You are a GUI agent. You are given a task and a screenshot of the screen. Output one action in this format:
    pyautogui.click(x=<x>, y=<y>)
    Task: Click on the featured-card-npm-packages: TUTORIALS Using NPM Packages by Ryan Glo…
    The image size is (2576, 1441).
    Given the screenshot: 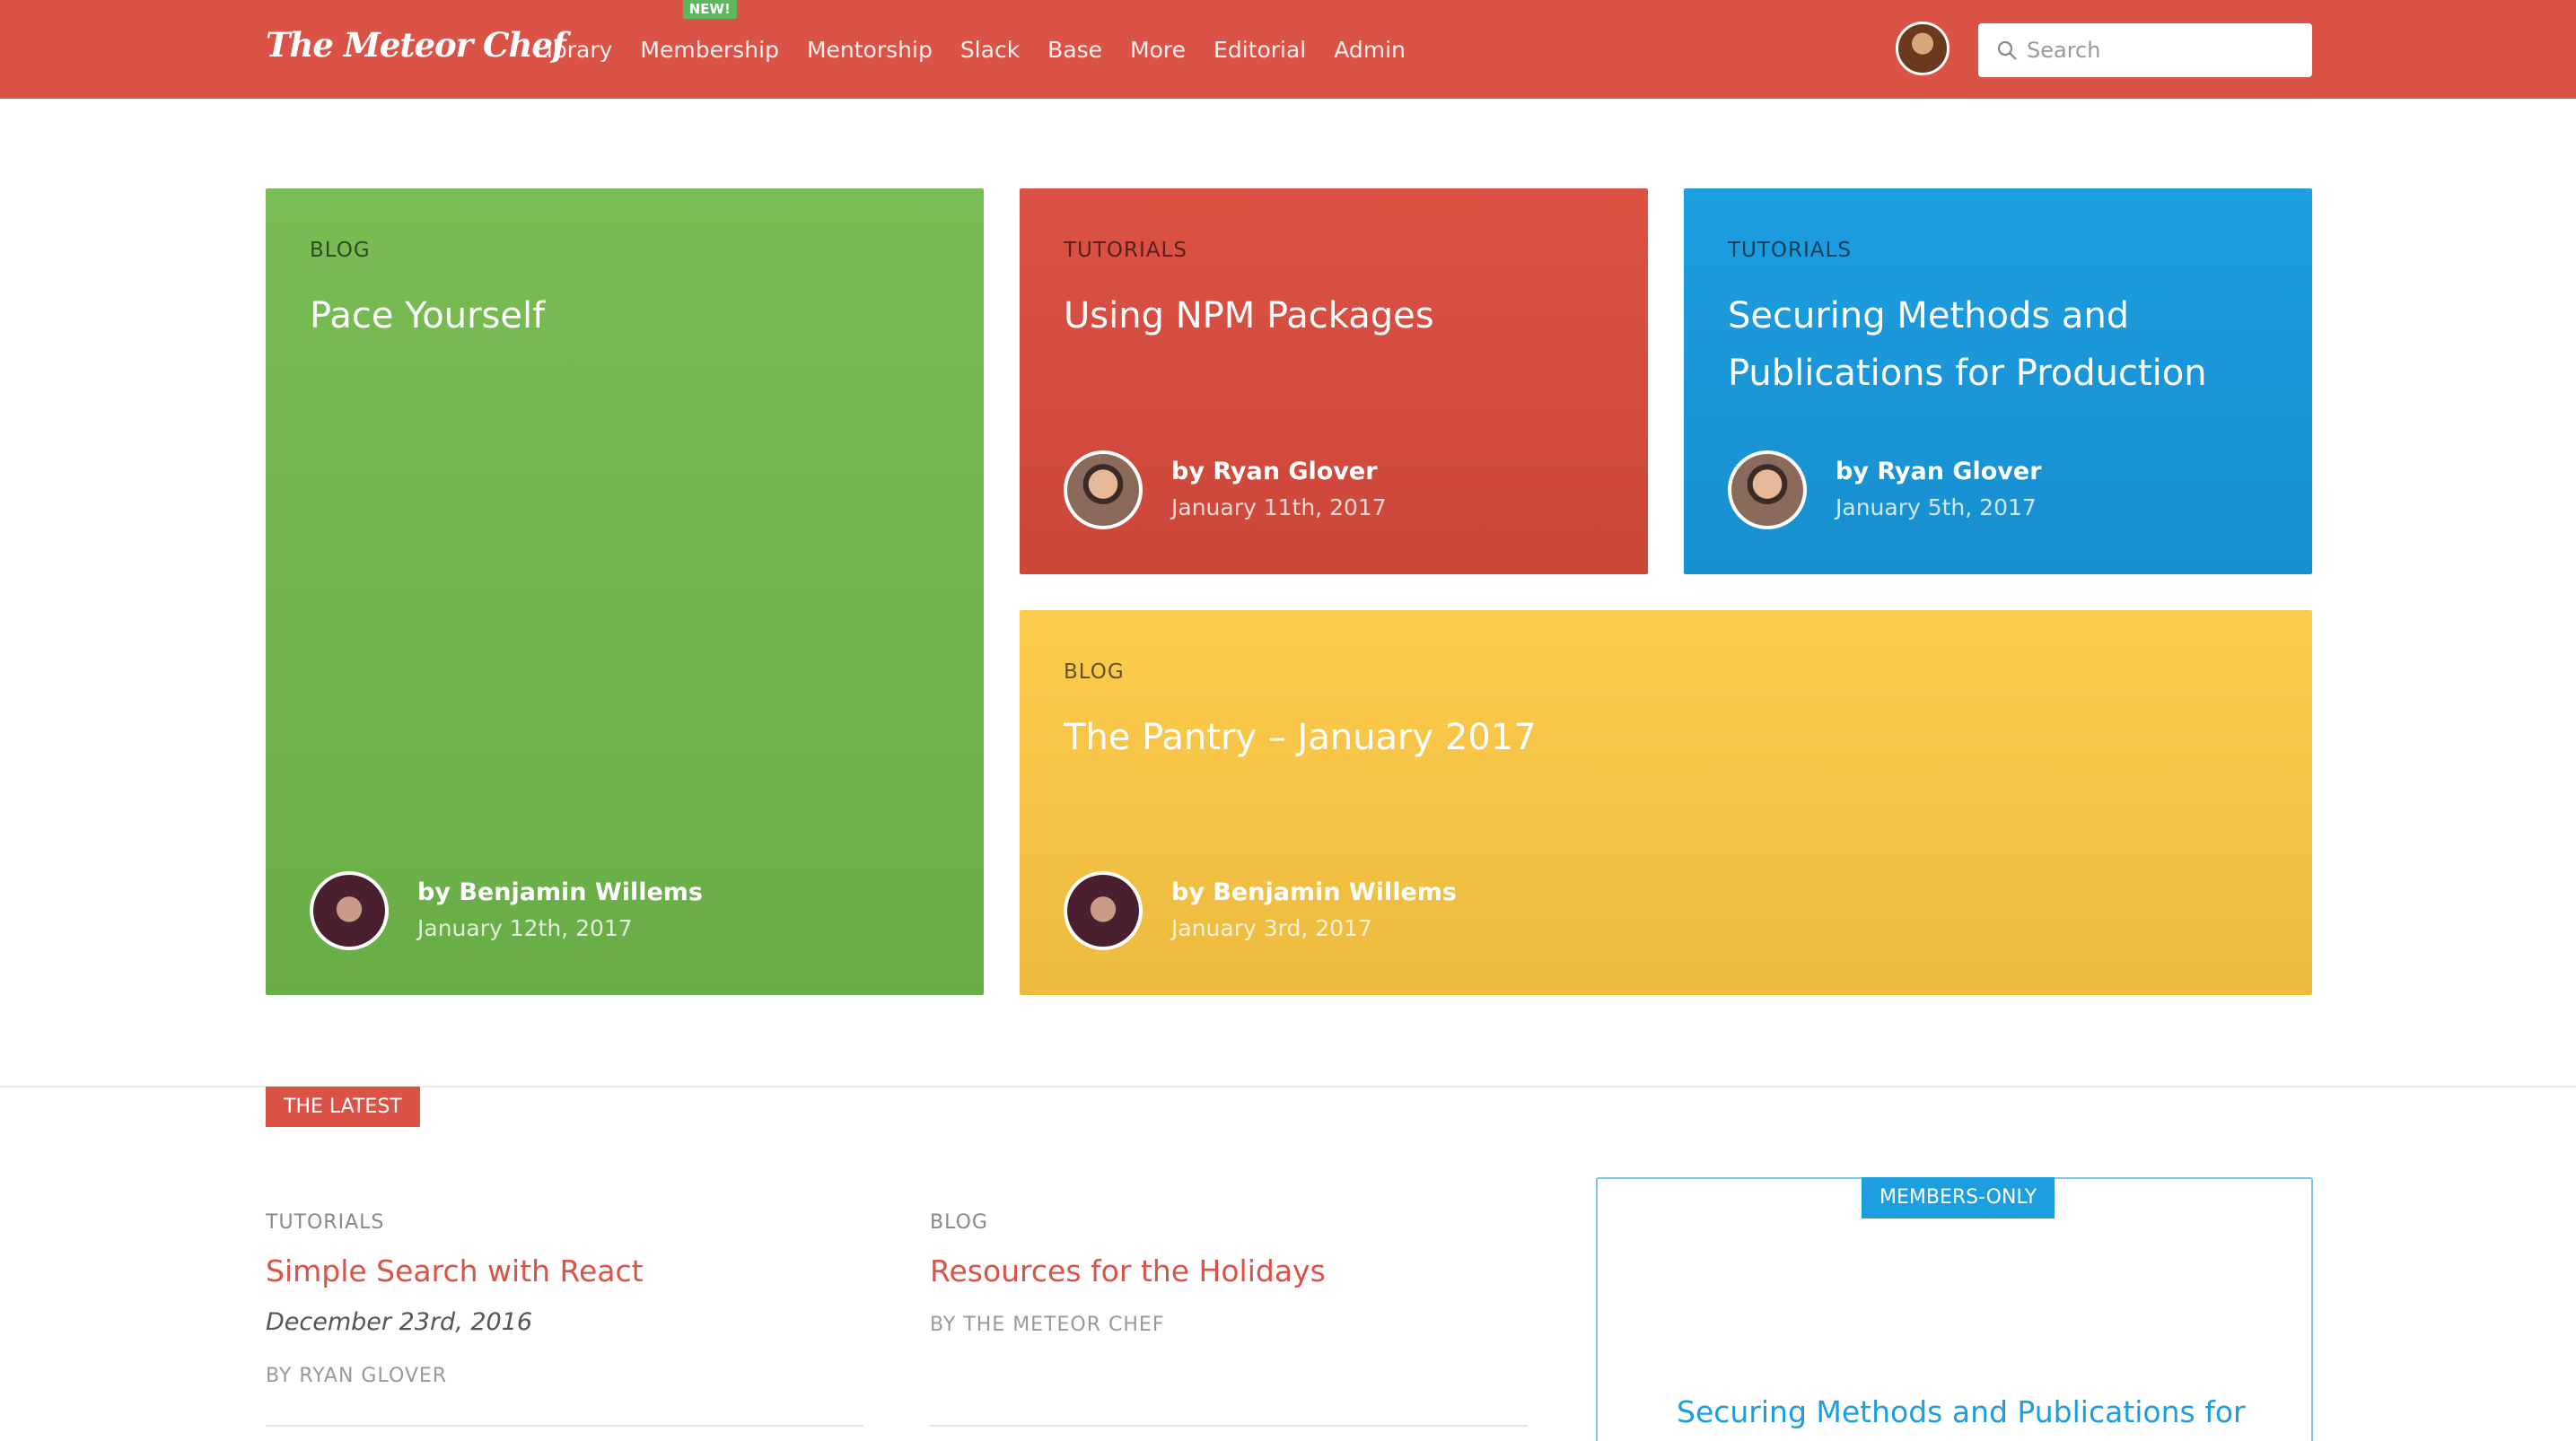 What is the action you would take?
    pyautogui.click(x=1334, y=381)
    